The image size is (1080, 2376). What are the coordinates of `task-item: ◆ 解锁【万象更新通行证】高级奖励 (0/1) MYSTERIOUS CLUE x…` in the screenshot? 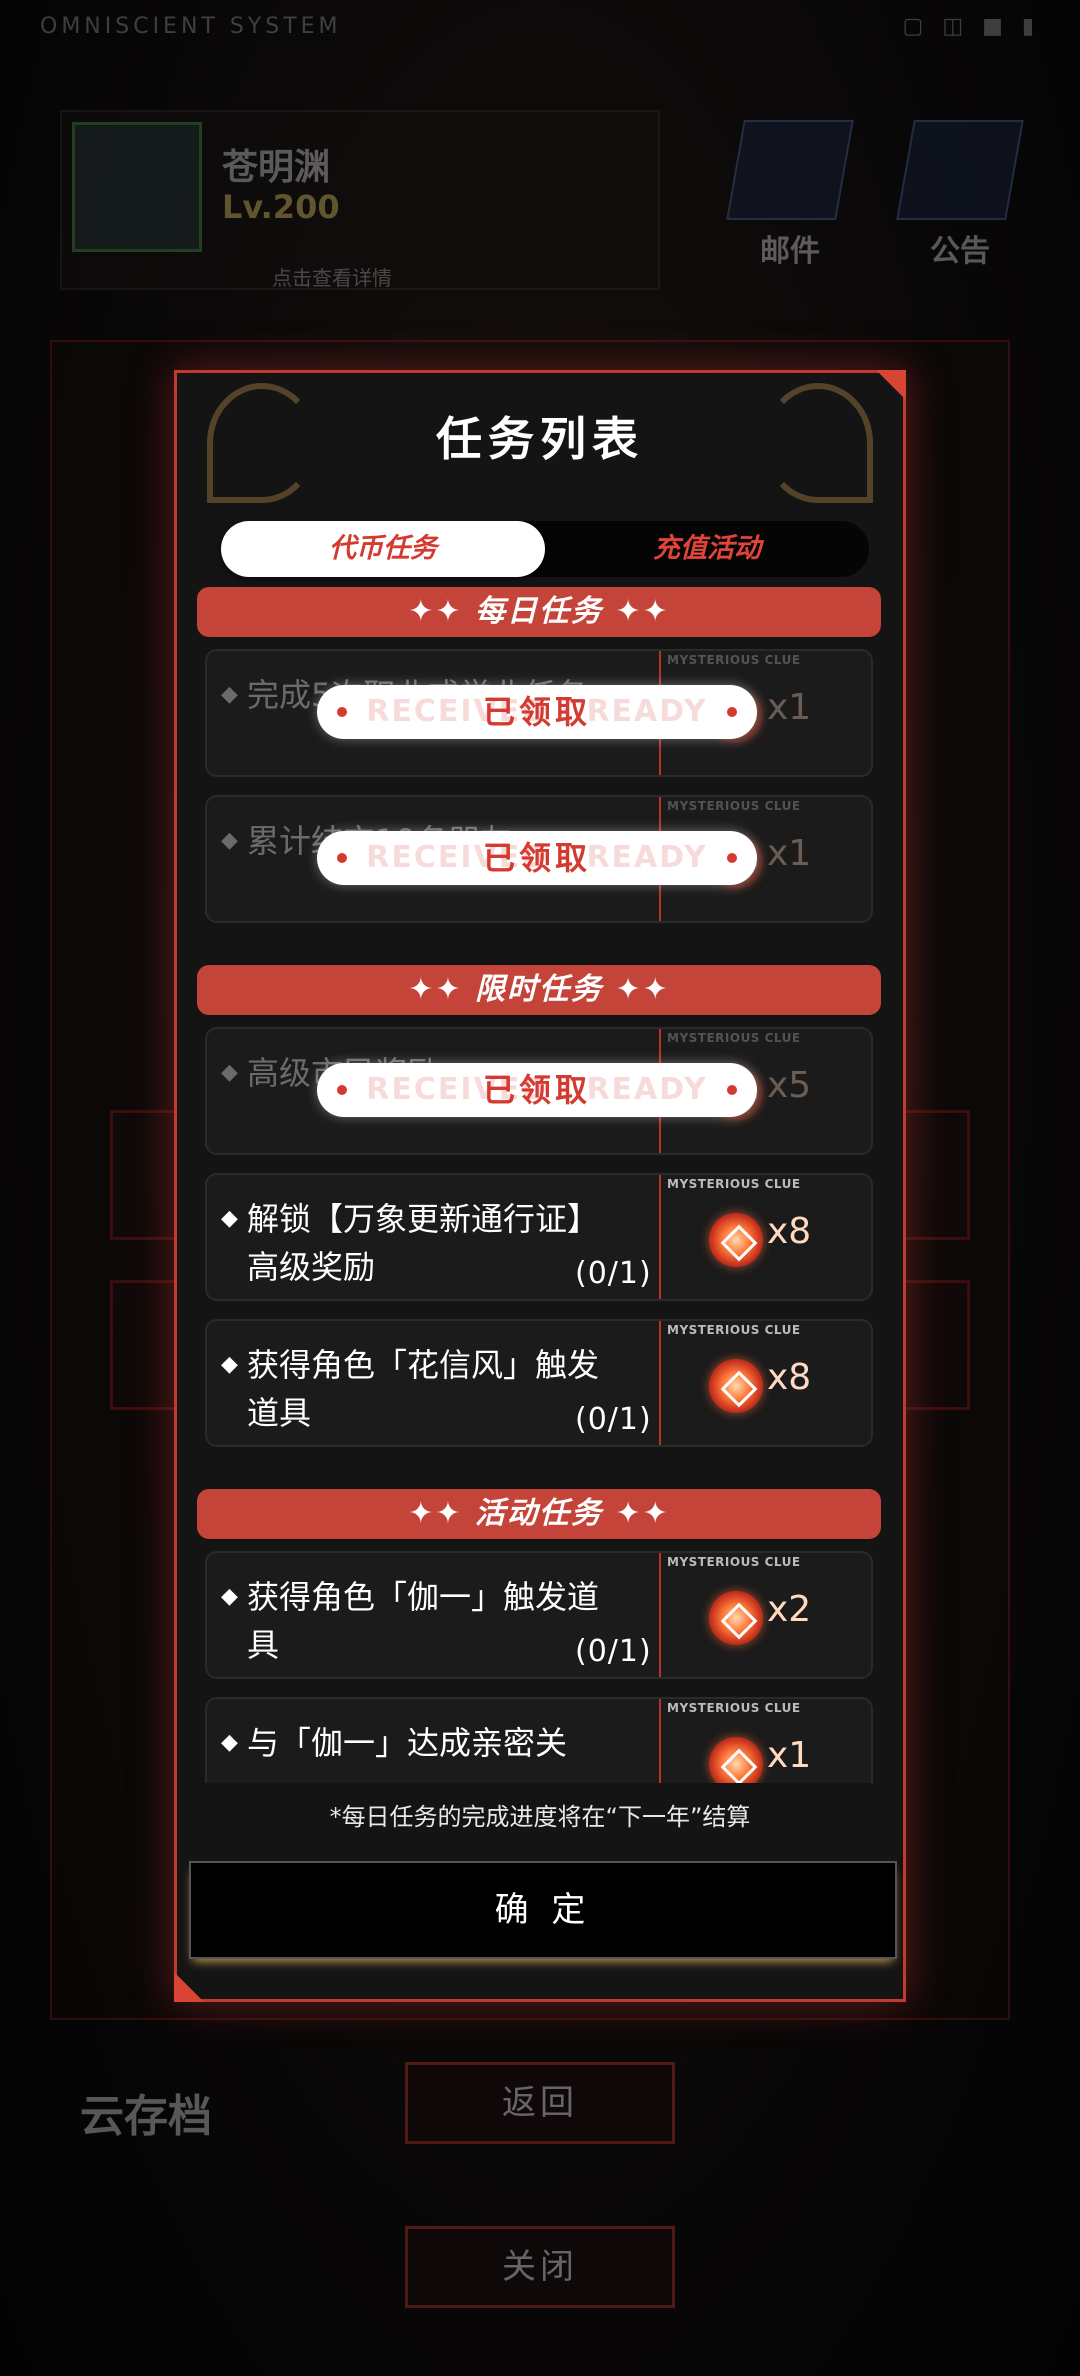 It's located at (539, 1237).